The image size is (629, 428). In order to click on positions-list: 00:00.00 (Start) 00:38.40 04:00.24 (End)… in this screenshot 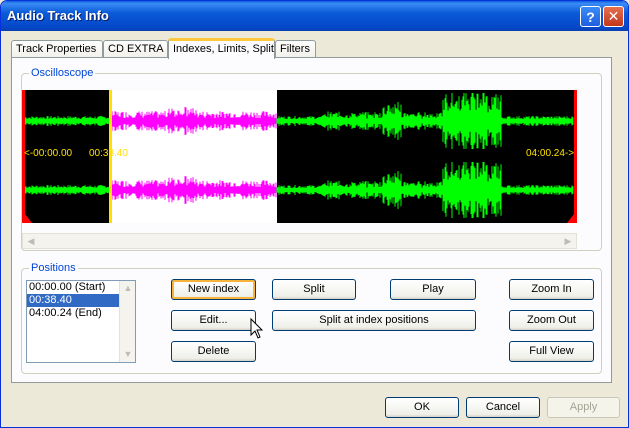, I will do `click(81, 321)`.